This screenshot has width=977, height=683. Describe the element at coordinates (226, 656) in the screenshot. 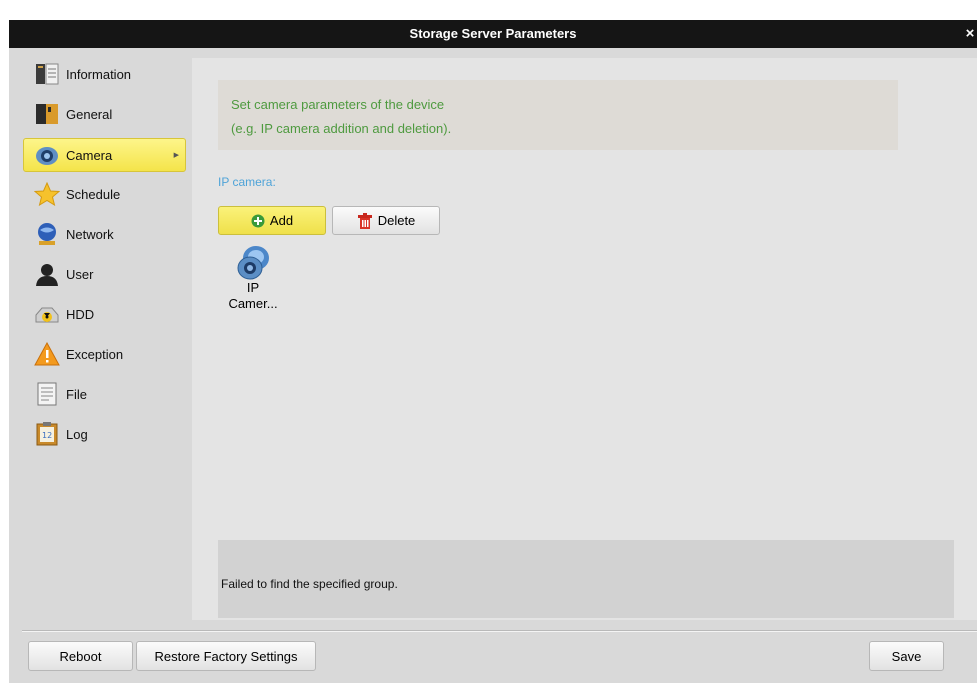

I see `restore-factory-settings-button: Restore Factory Settings` at that location.